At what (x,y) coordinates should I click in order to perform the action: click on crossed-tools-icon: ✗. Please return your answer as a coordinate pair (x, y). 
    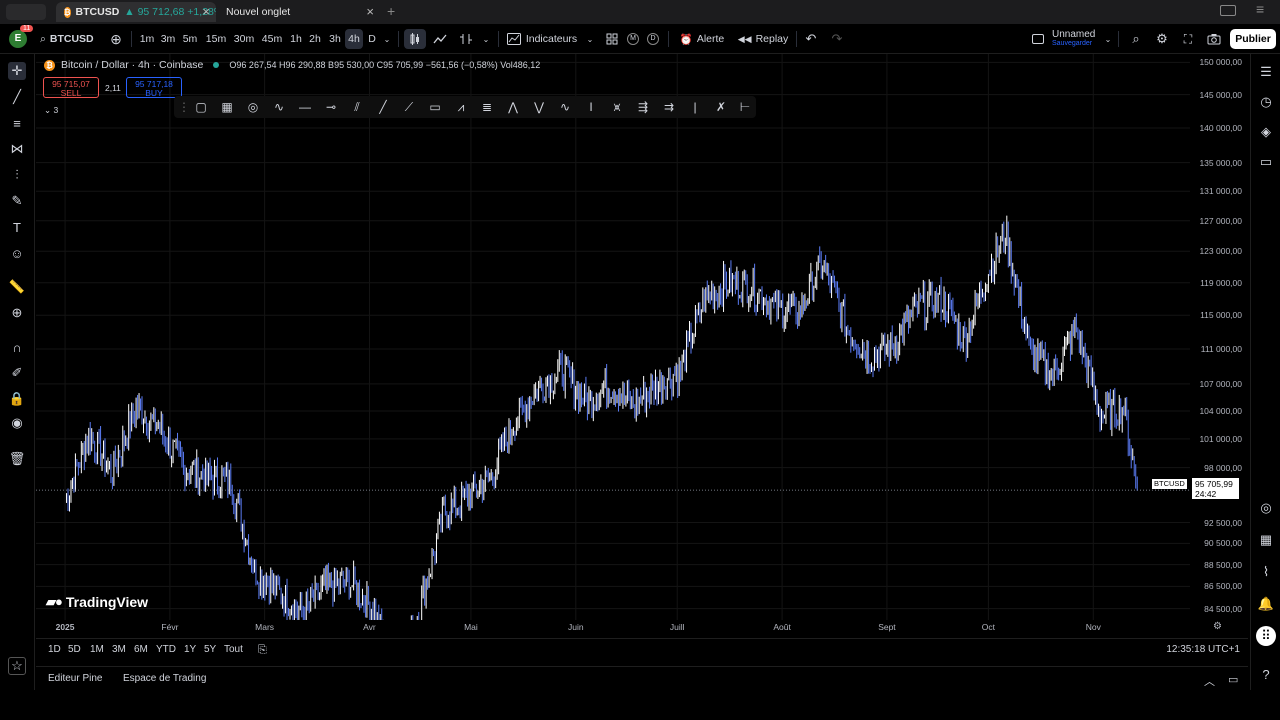
    Looking at the image, I should click on (721, 107).